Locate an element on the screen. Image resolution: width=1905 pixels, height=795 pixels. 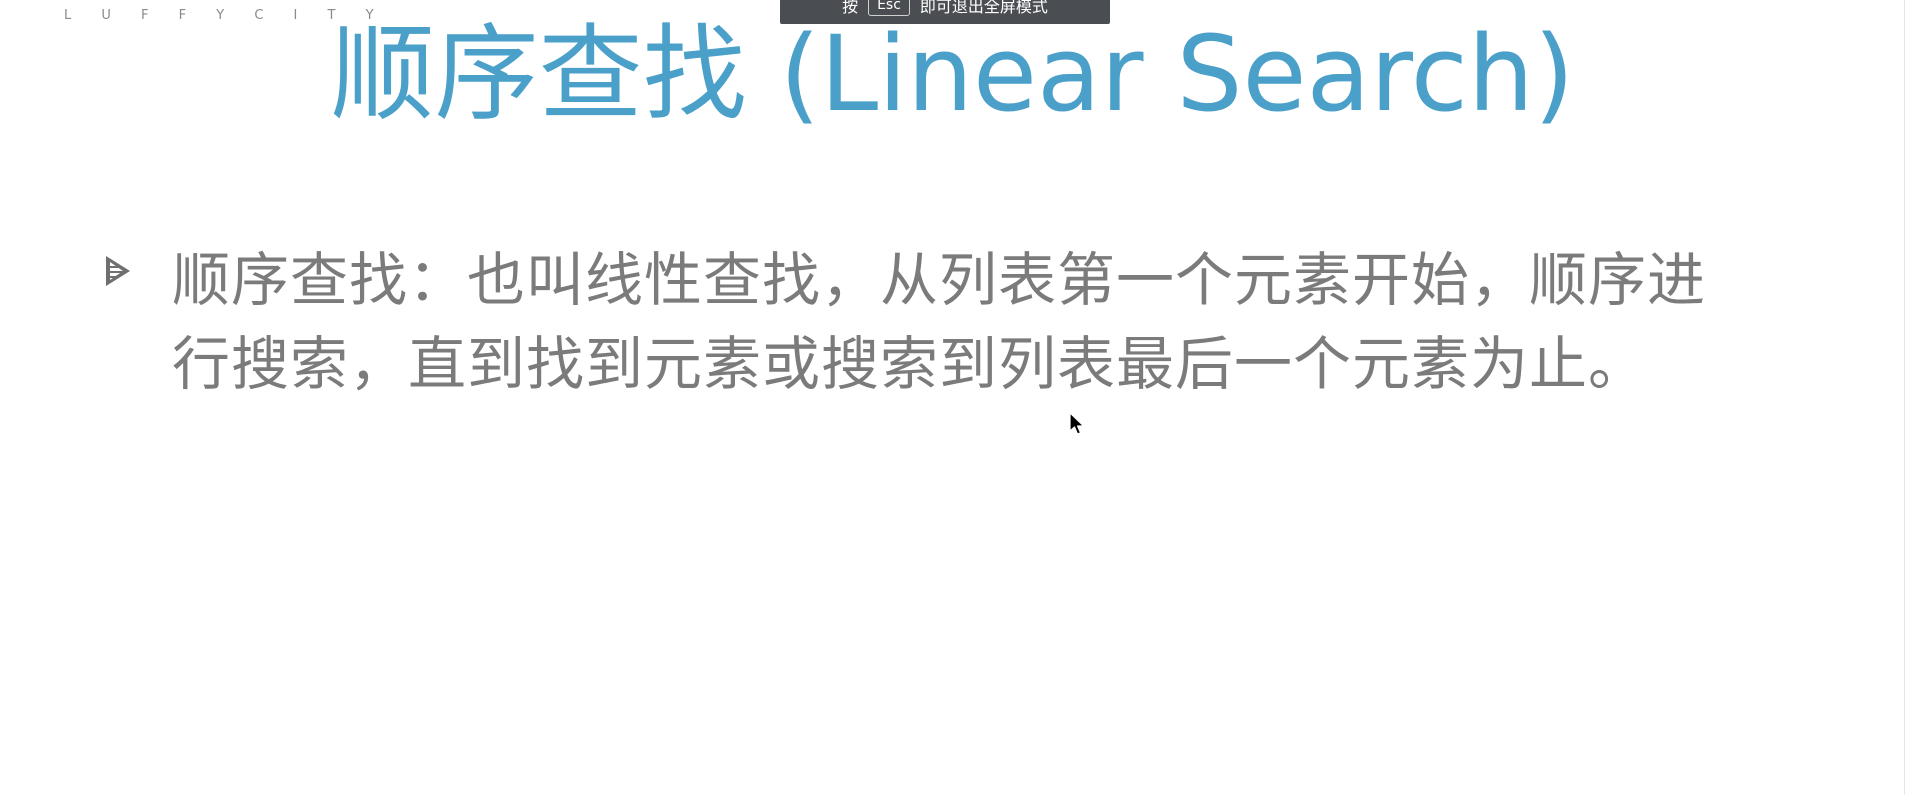
mouse-pointer-icon is located at coordinates (1077, 423).